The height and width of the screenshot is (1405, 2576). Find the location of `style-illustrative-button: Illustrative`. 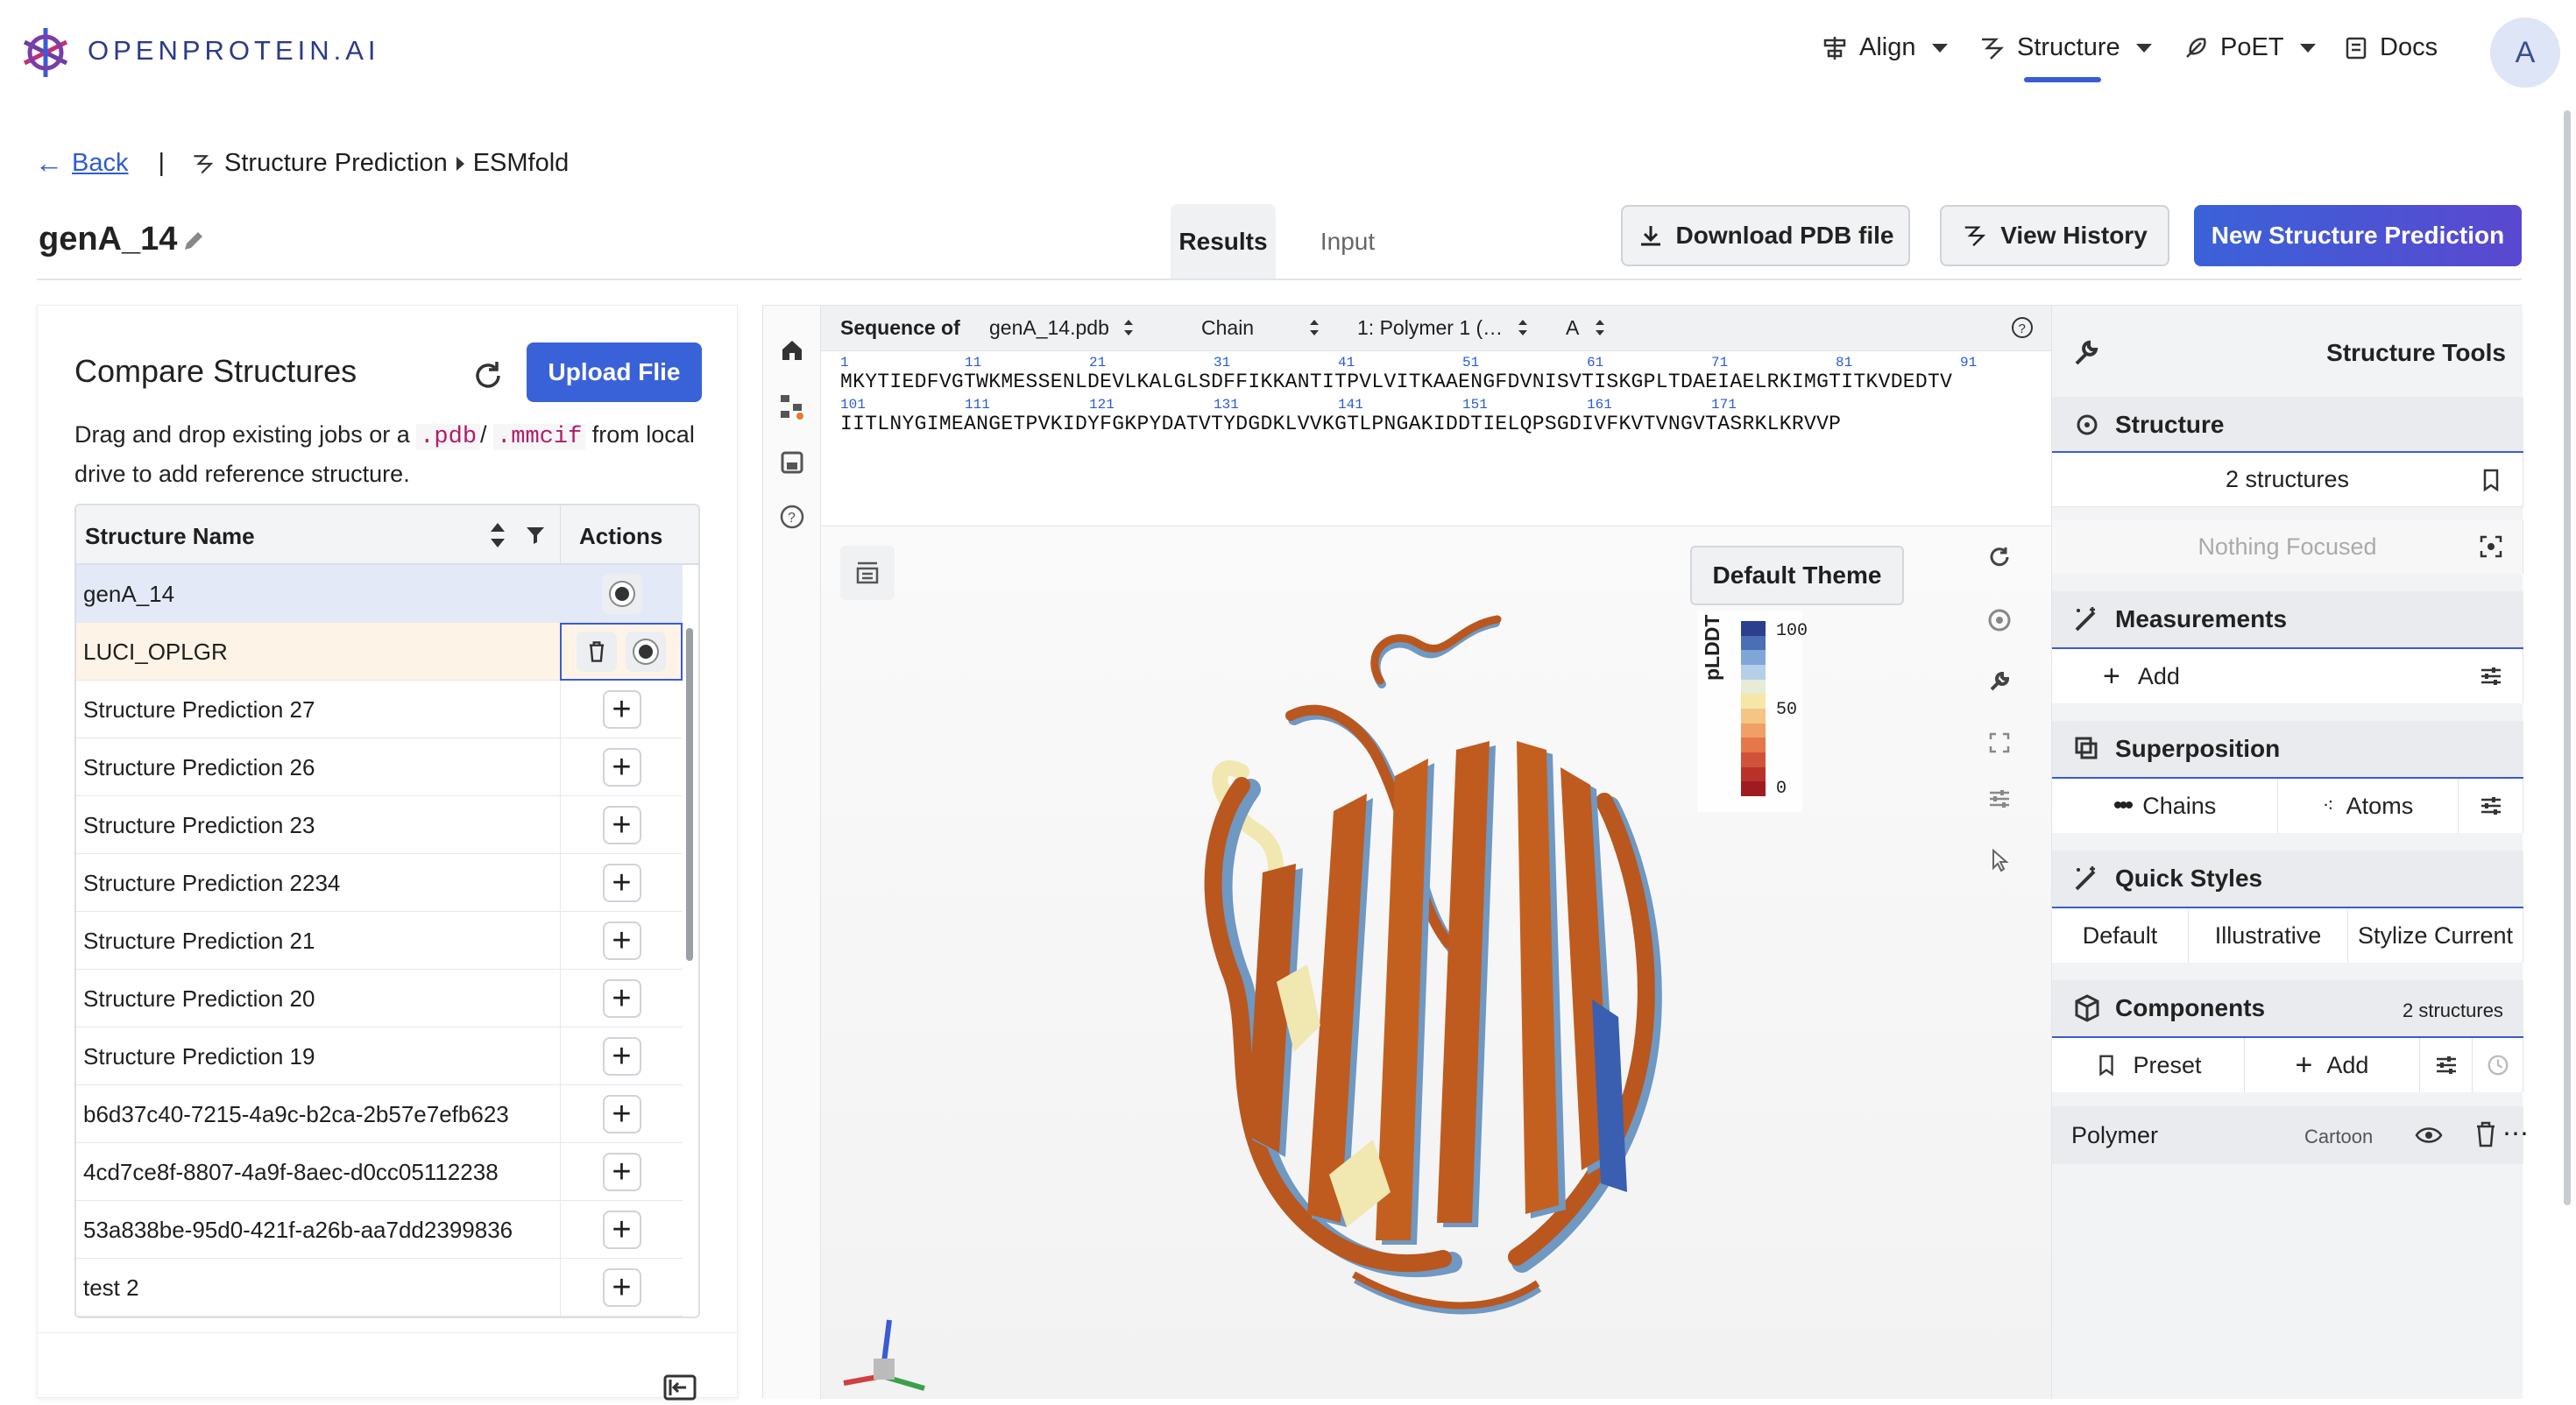

style-illustrative-button: Illustrative is located at coordinates (2268, 936).